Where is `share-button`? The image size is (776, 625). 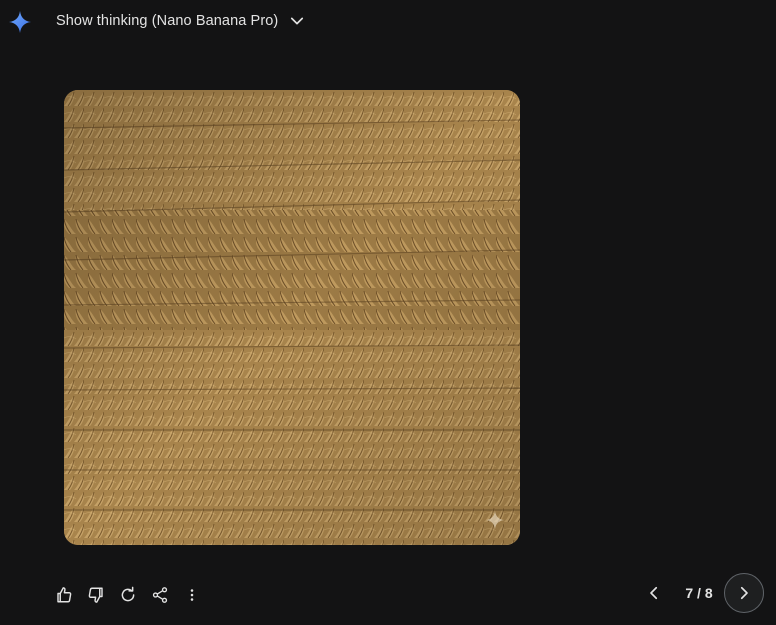
share-button is located at coordinates (160, 595).